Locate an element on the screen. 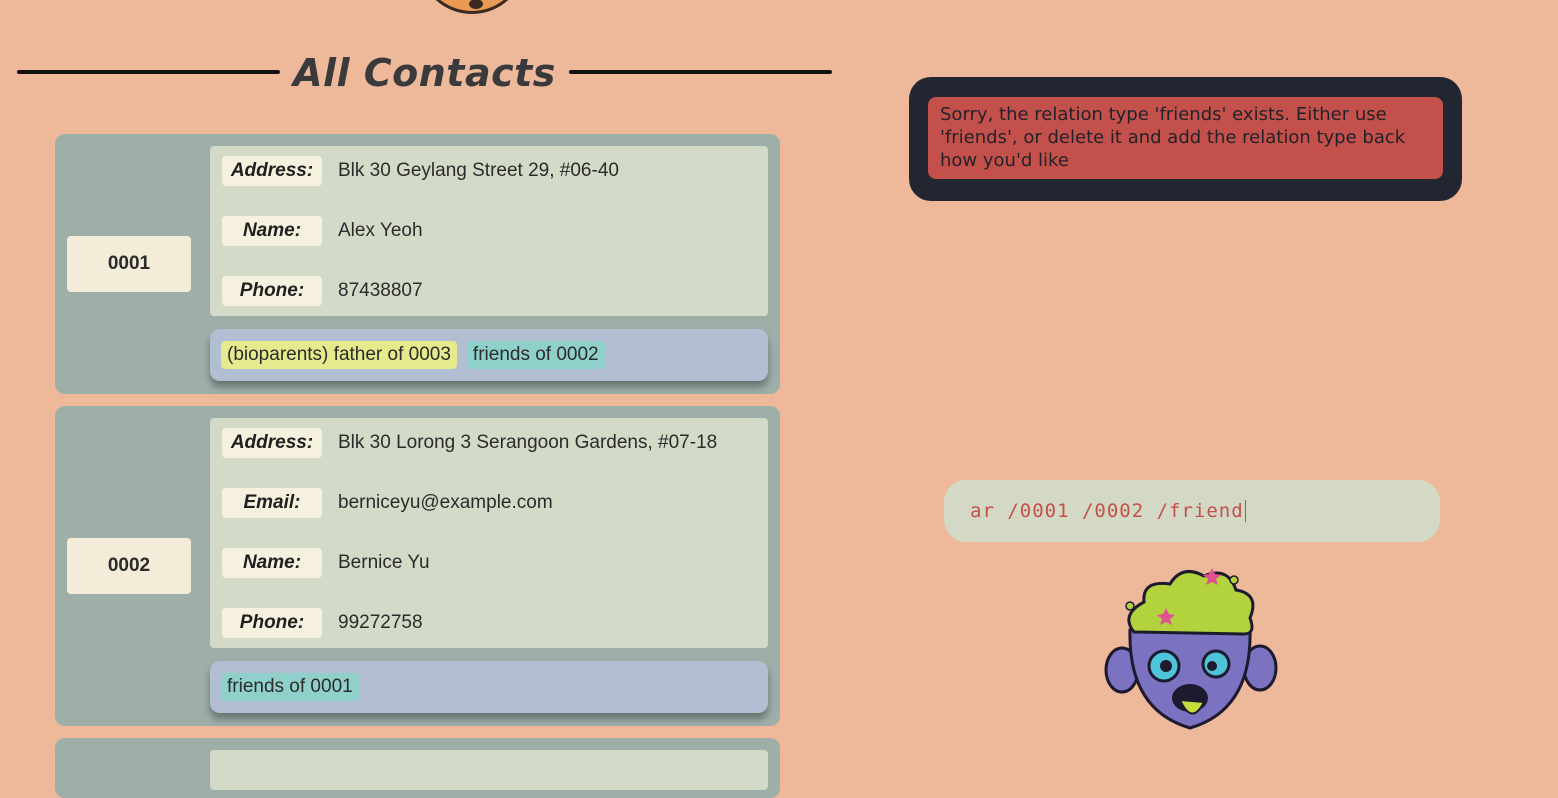 The height and width of the screenshot is (798, 1558). field-value: Alex Yeoh is located at coordinates (380, 230).